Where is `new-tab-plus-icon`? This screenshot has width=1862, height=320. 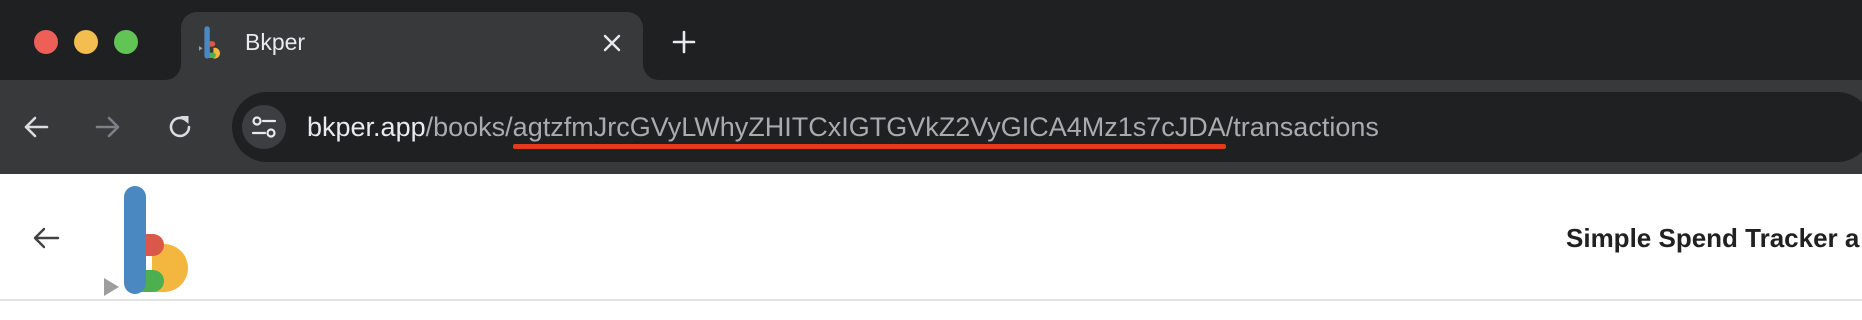 new-tab-plus-icon is located at coordinates (684, 42).